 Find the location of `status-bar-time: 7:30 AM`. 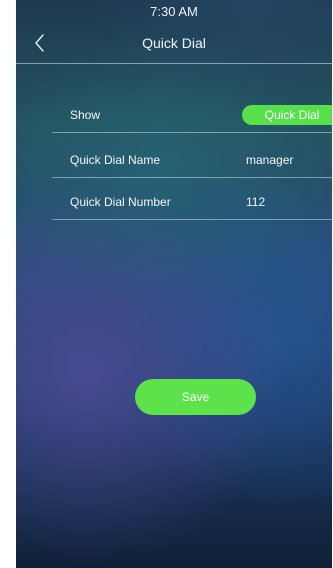

status-bar-time: 7:30 AM is located at coordinates (174, 11).